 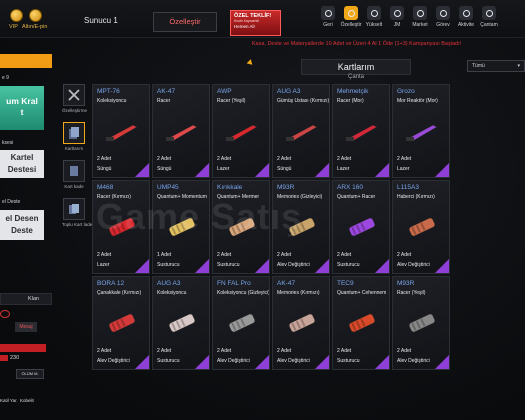 What do you see at coordinates (496, 66) in the screenshot?
I see `sort-select: Tümü ▾` at bounding box center [496, 66].